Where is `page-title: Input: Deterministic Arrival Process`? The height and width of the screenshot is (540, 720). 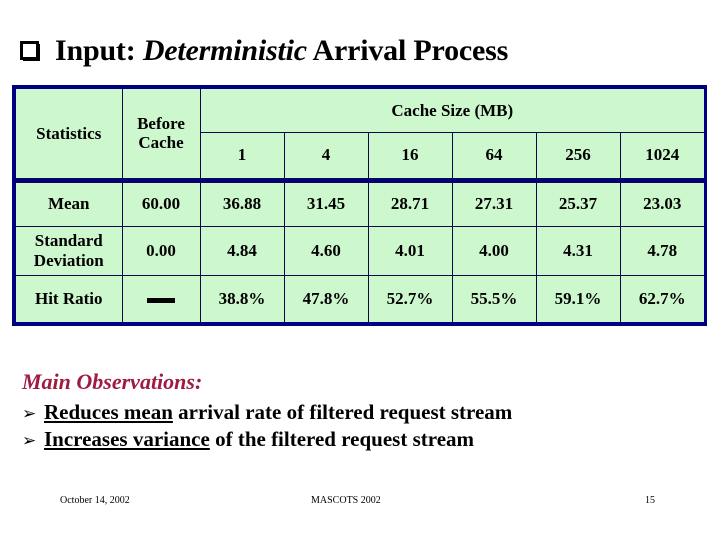 page-title: Input: Deterministic Arrival Process is located at coordinates (365, 51).